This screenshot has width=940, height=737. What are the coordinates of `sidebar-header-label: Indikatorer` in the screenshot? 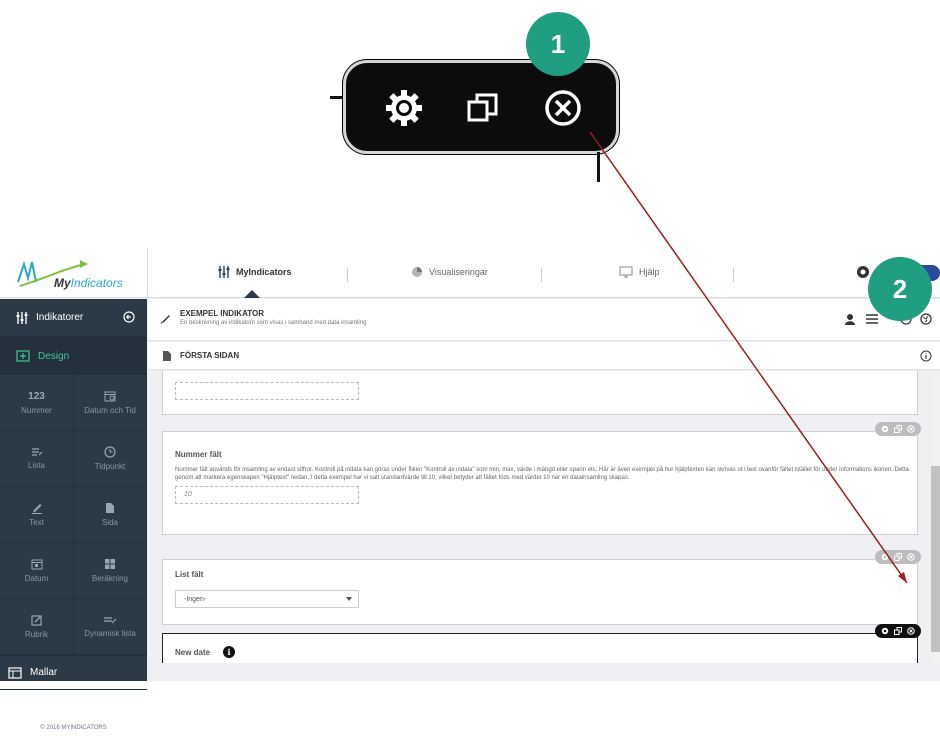 It's located at (60, 317).